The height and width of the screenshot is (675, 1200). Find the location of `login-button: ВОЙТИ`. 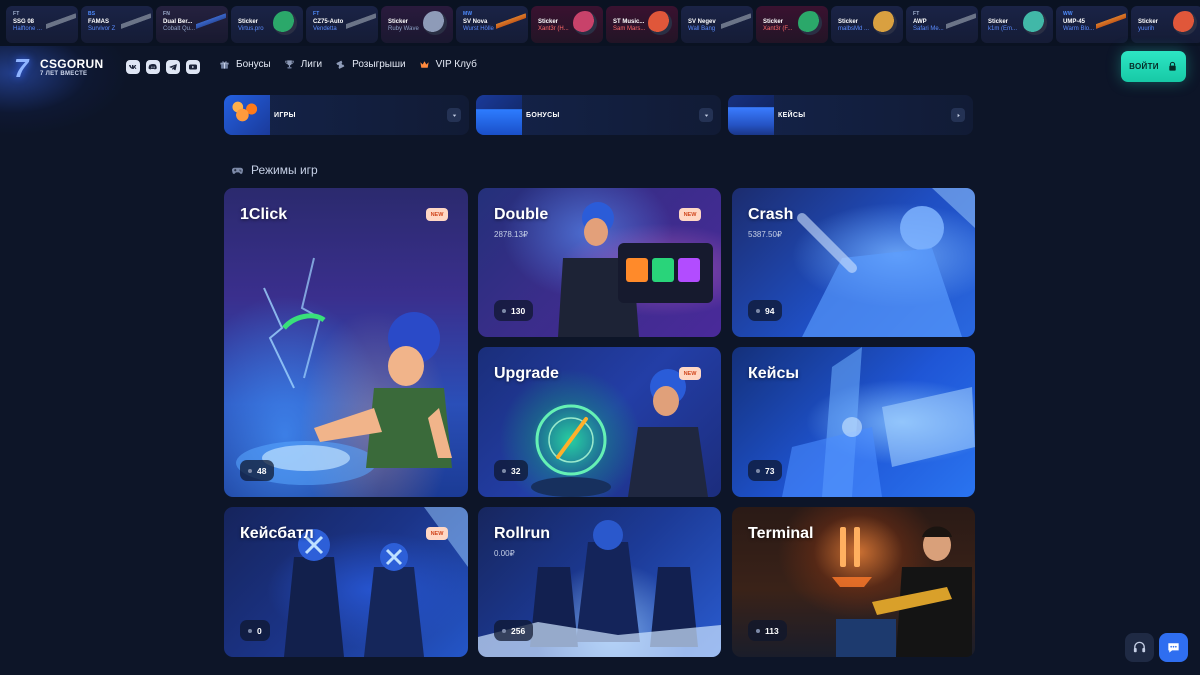

login-button: ВОЙТИ is located at coordinates (1153, 66).